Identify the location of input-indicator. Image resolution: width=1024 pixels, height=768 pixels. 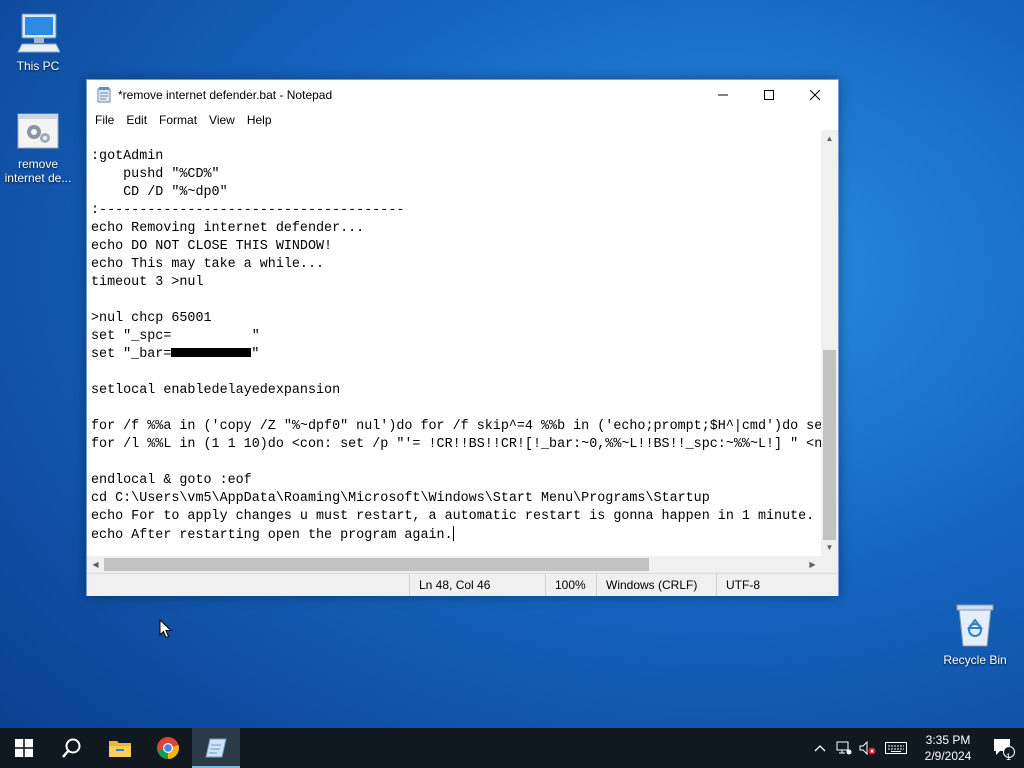
(896, 748).